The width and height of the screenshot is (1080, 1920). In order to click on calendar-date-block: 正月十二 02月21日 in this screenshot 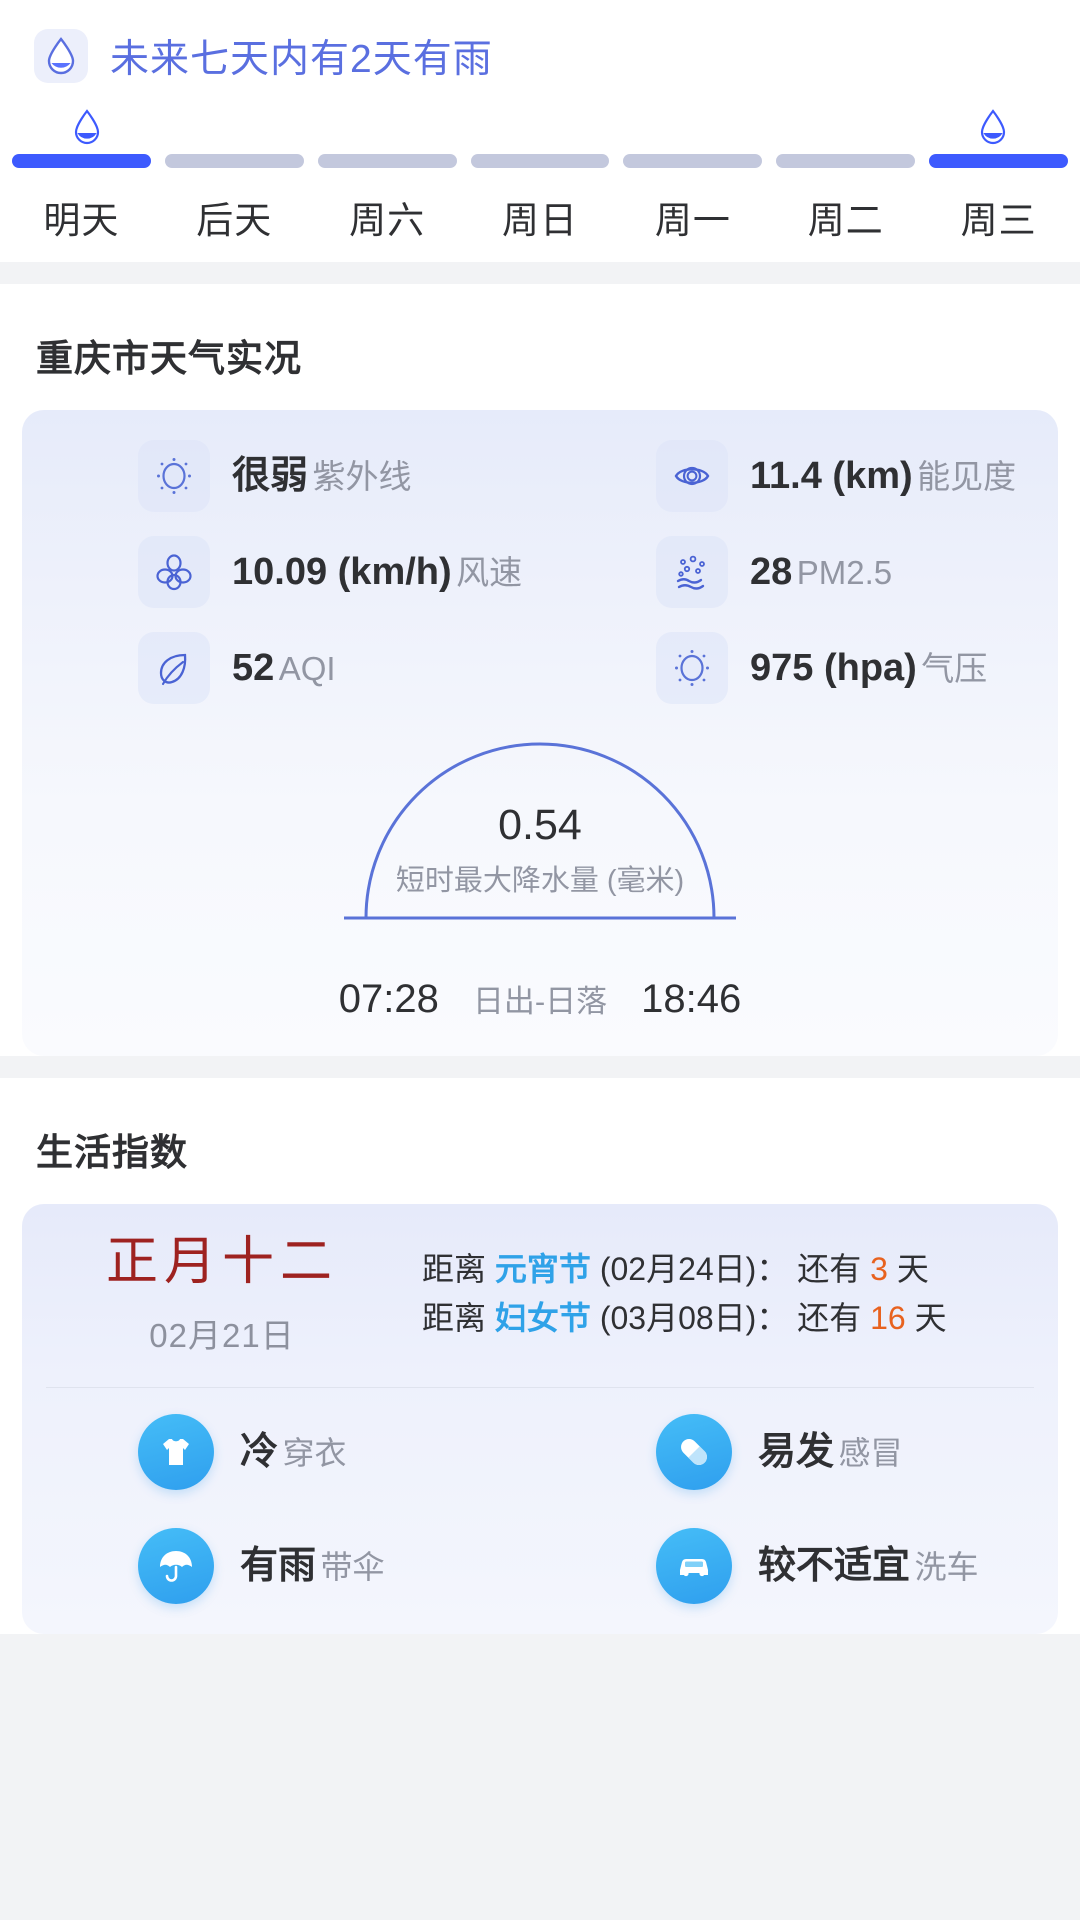, I will do `click(222, 1293)`.